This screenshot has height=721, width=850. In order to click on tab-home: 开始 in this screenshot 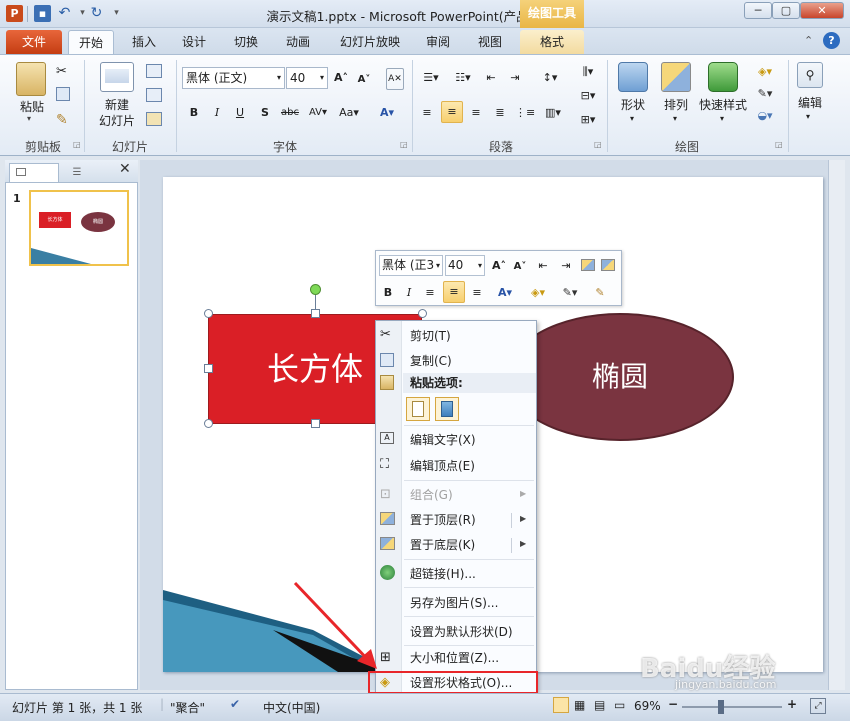, I will do `click(91, 42)`.